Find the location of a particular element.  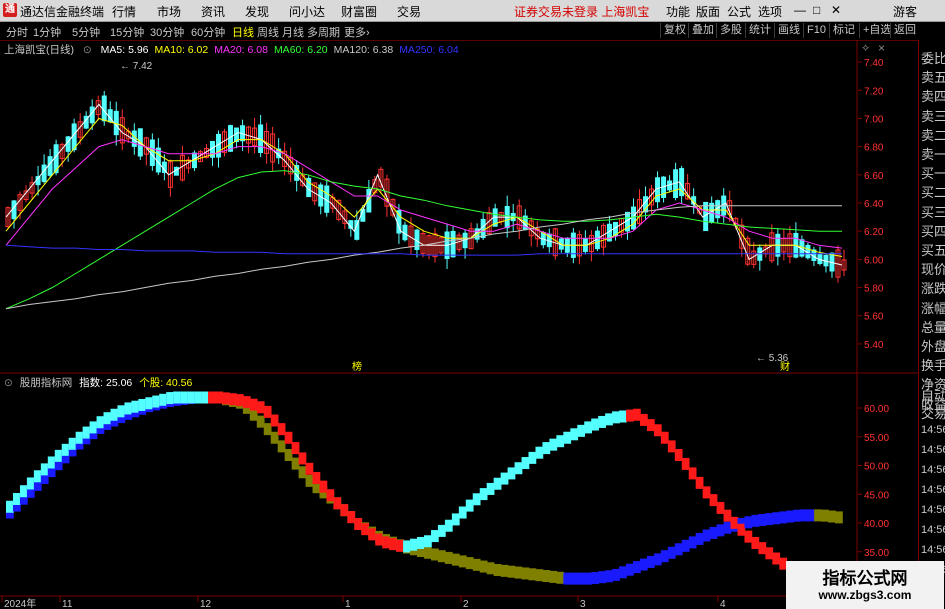

indicator-axis: 60.0055.0050.0045.0040.0035.0030.00 is located at coordinates (873, 496).